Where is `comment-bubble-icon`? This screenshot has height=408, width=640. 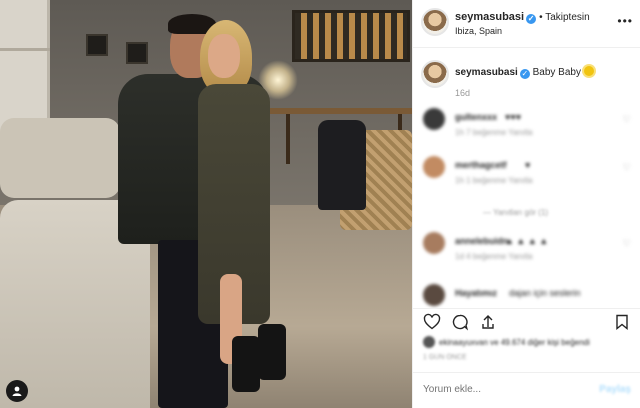 comment-bubble-icon is located at coordinates (460, 322).